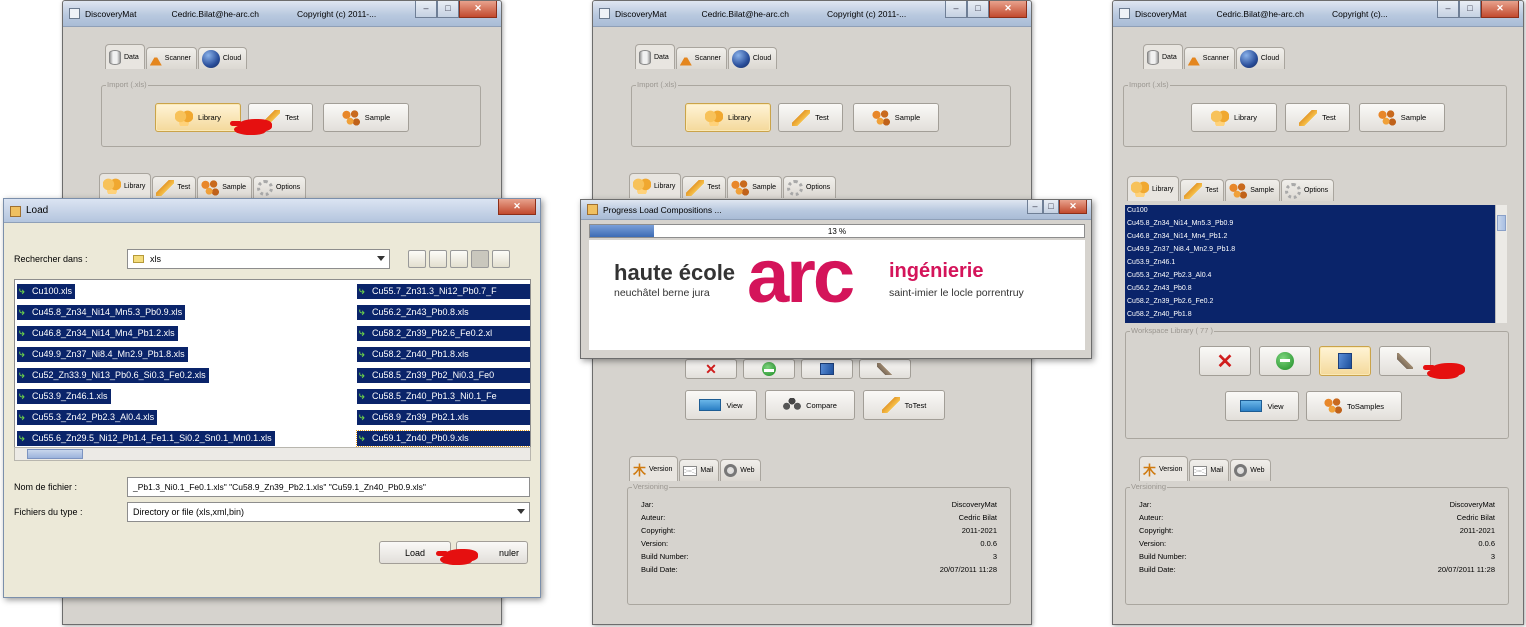  I want to click on up-folder-icon, so click(417, 259).